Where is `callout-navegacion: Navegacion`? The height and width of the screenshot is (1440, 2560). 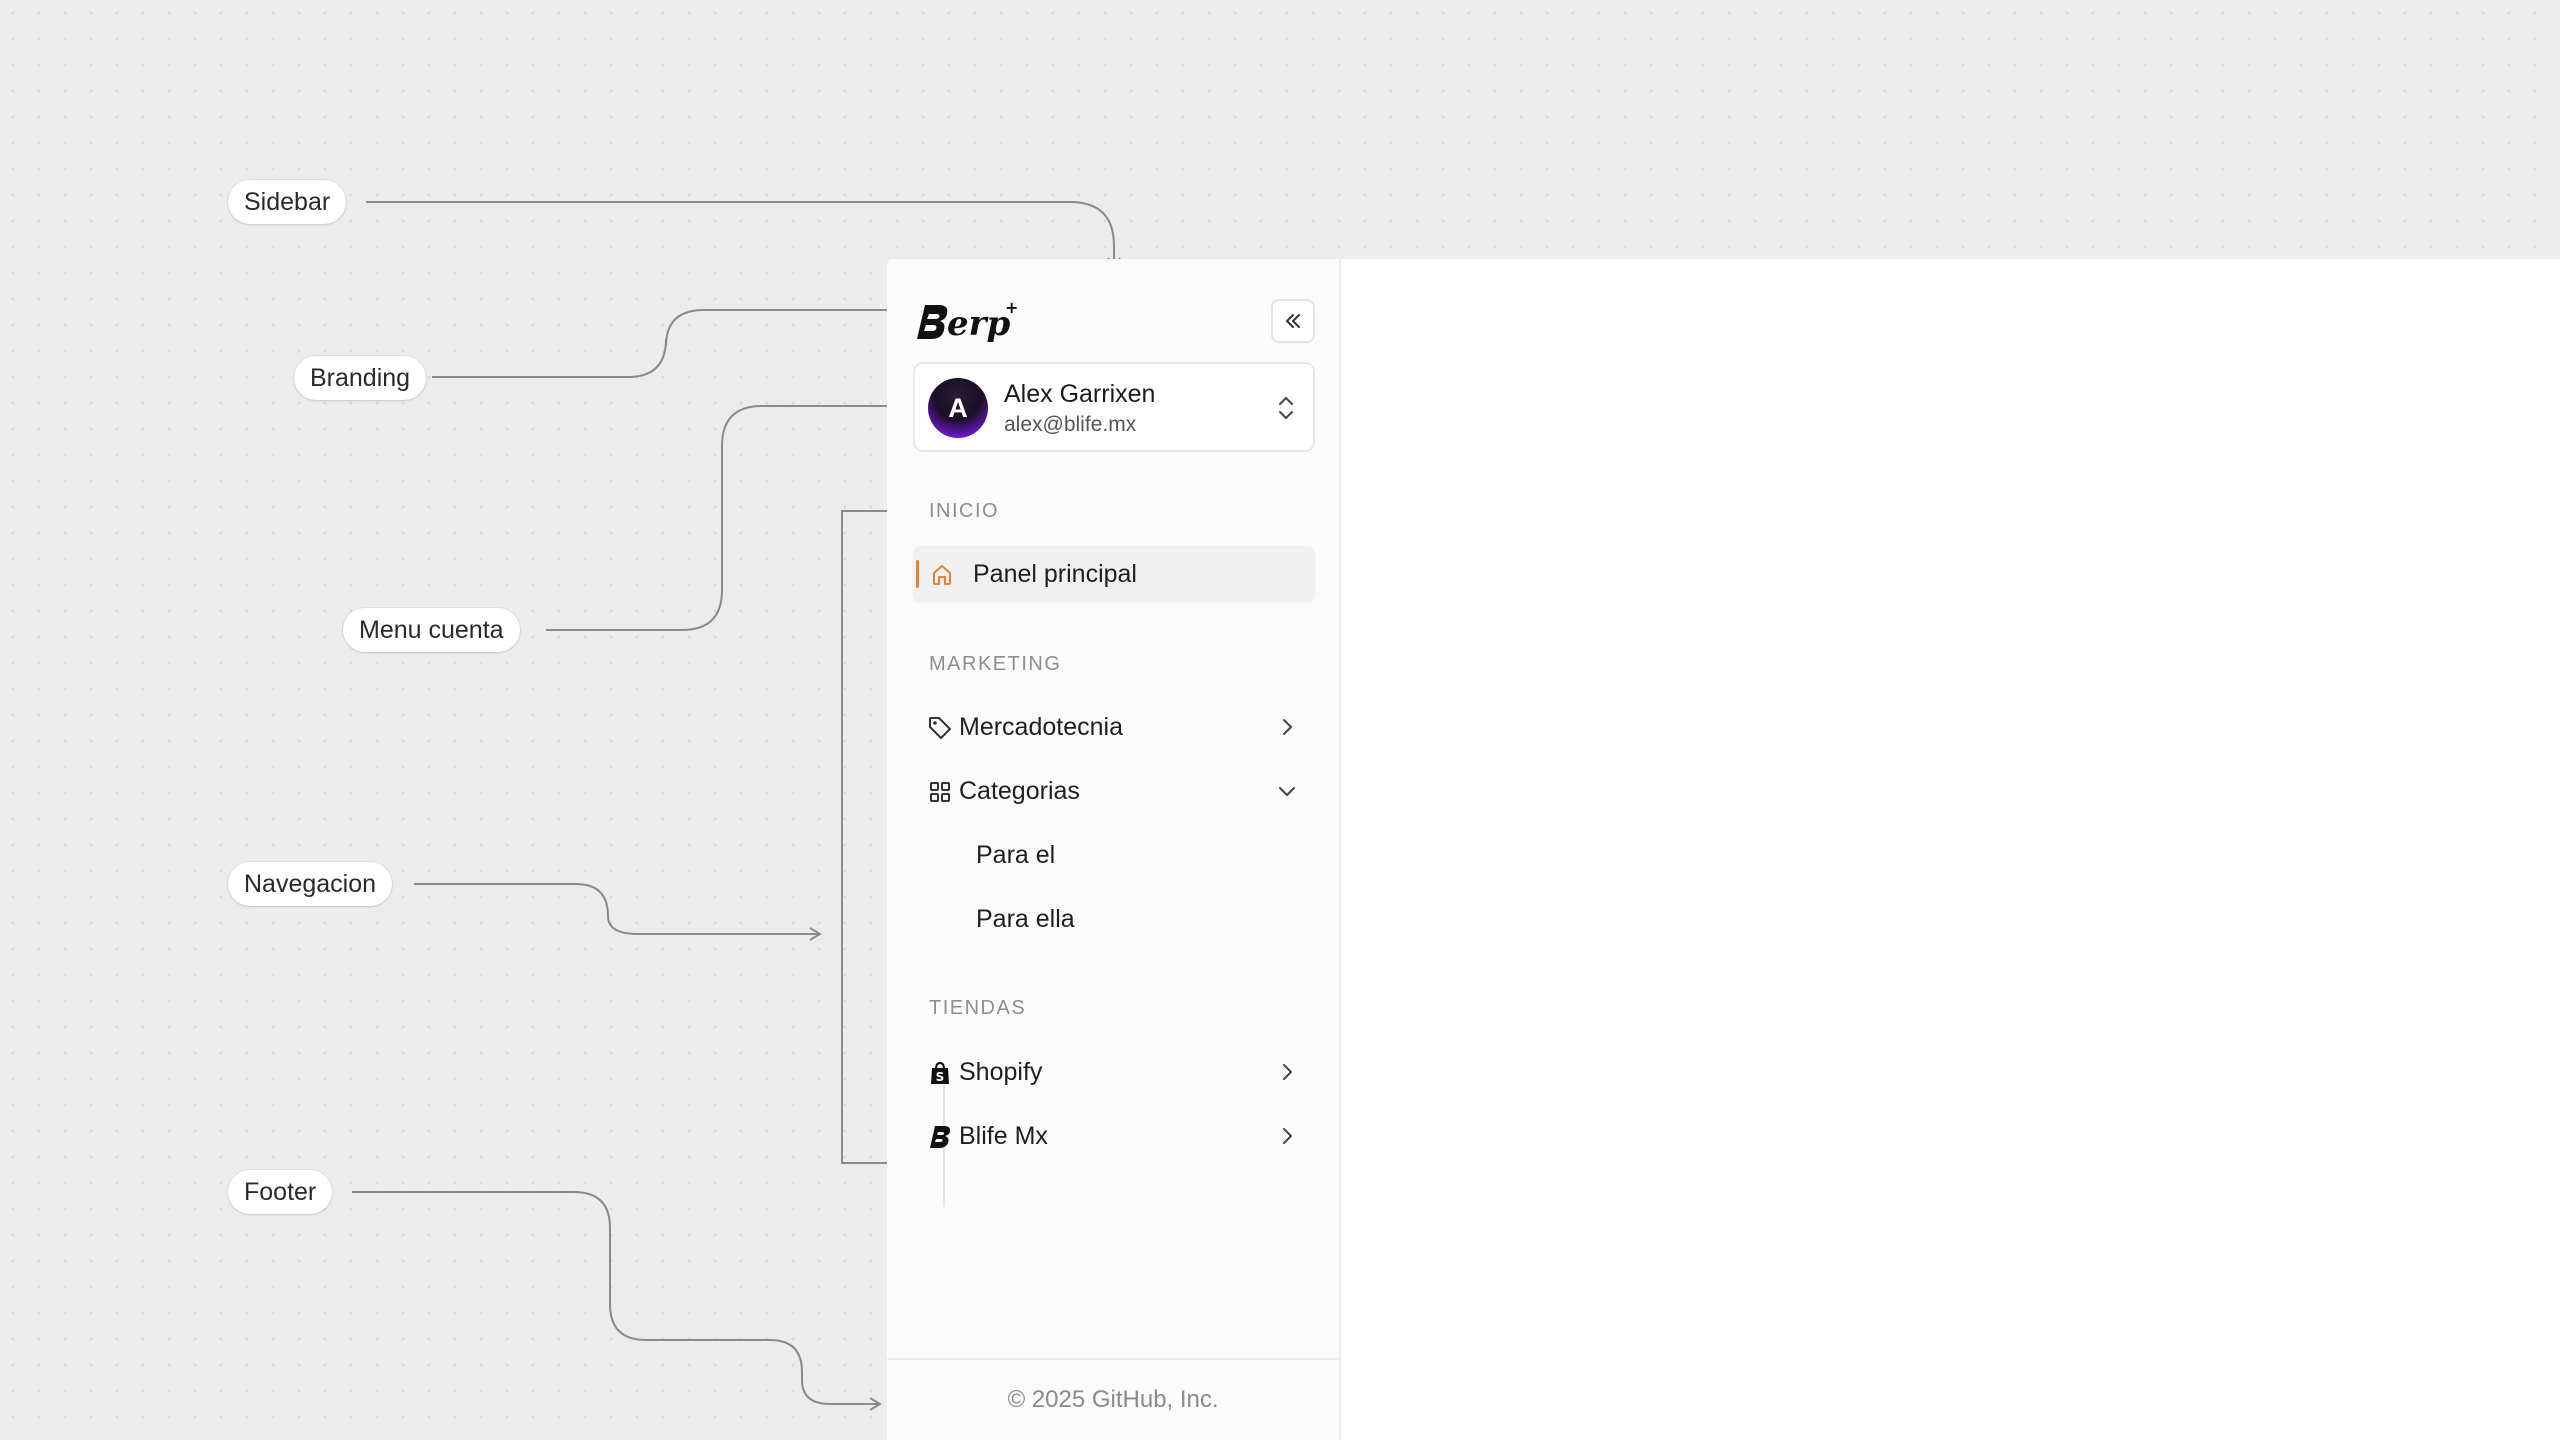 callout-navegacion: Navegacion is located at coordinates (310, 884).